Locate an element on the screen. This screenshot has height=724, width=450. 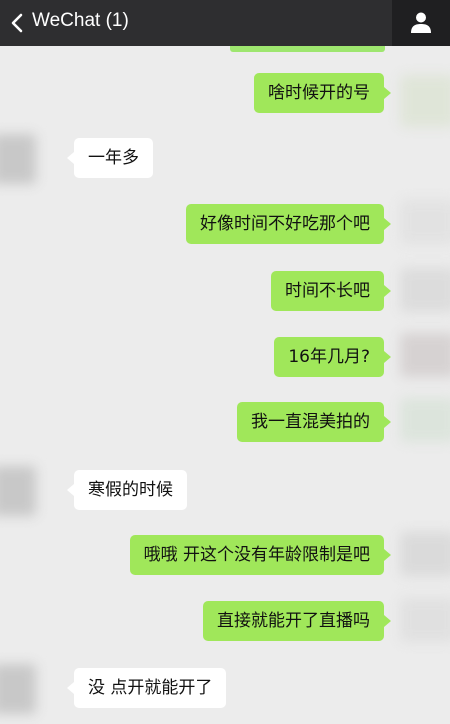
chat-header: WeChat (1) is located at coordinates (225, 23).